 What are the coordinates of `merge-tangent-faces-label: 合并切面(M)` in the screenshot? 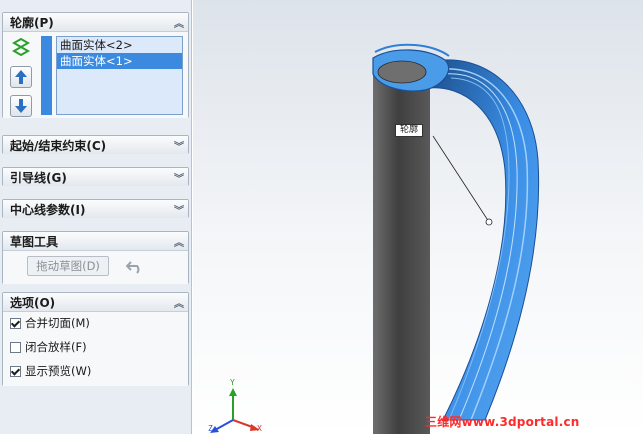 It's located at (57, 323).